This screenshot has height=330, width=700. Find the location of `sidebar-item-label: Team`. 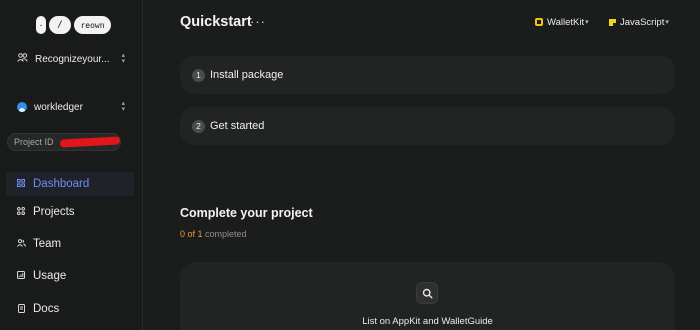

sidebar-item-label: Team is located at coordinates (47, 244).